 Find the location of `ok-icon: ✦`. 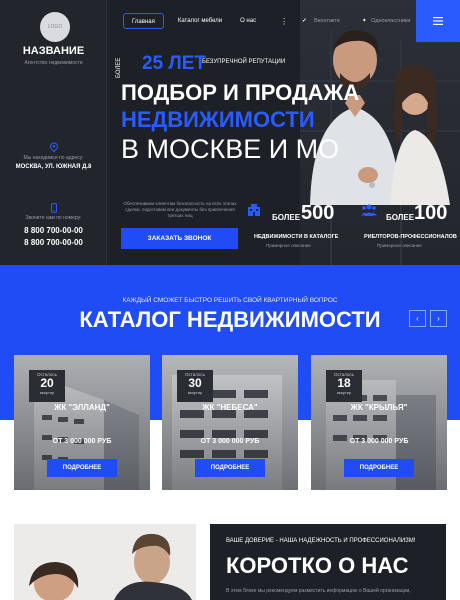

ok-icon: ✦ is located at coordinates (364, 21).